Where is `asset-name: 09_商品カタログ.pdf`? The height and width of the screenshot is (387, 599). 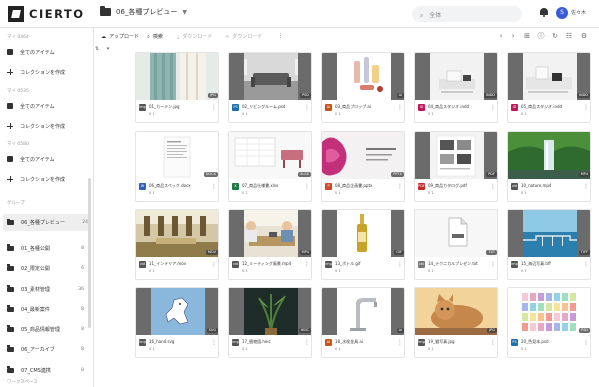 asset-name: 09_商品カタログ.pdf is located at coordinates (457, 186).